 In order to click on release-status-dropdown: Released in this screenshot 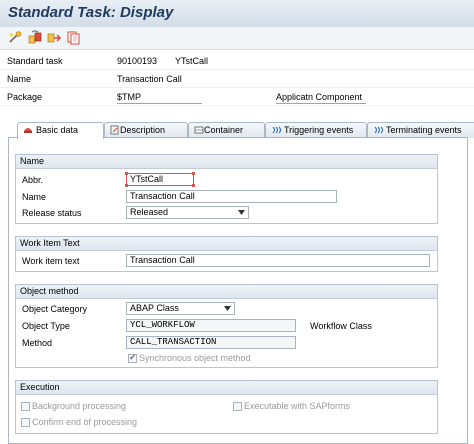, I will do `click(187, 212)`.